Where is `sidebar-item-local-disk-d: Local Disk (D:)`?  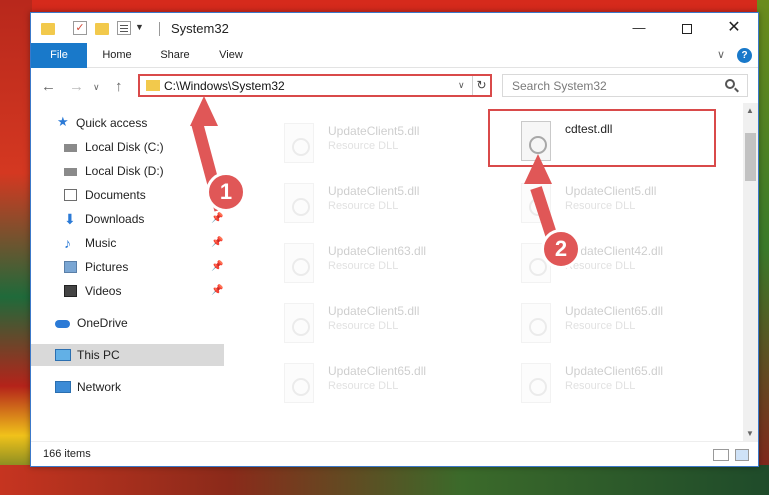 sidebar-item-local-disk-d: Local Disk (D:) is located at coordinates (127, 171).